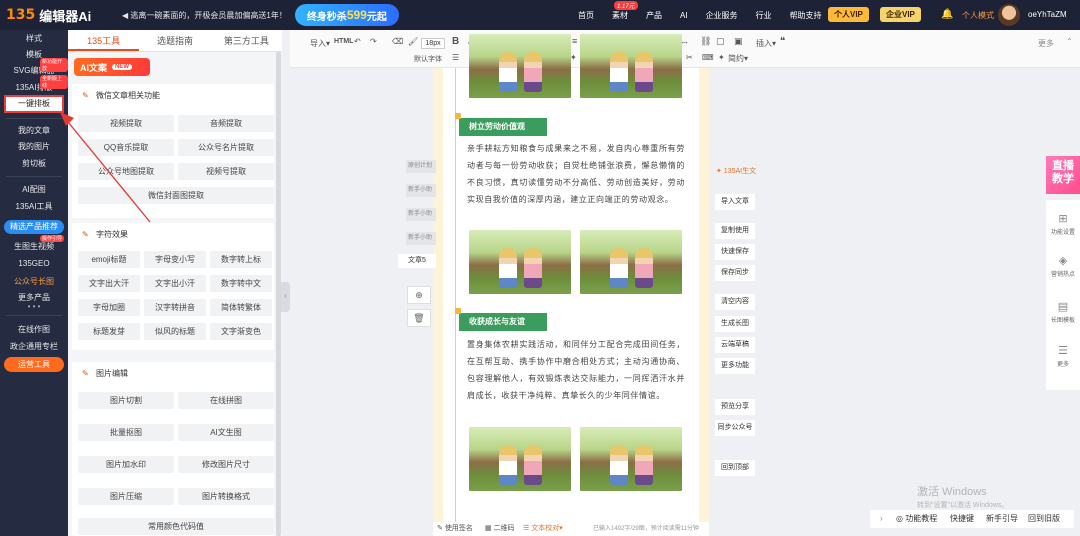  Describe the element at coordinates (735, 366) in the screenshot. I see `more-functions-button: 更多功能` at that location.